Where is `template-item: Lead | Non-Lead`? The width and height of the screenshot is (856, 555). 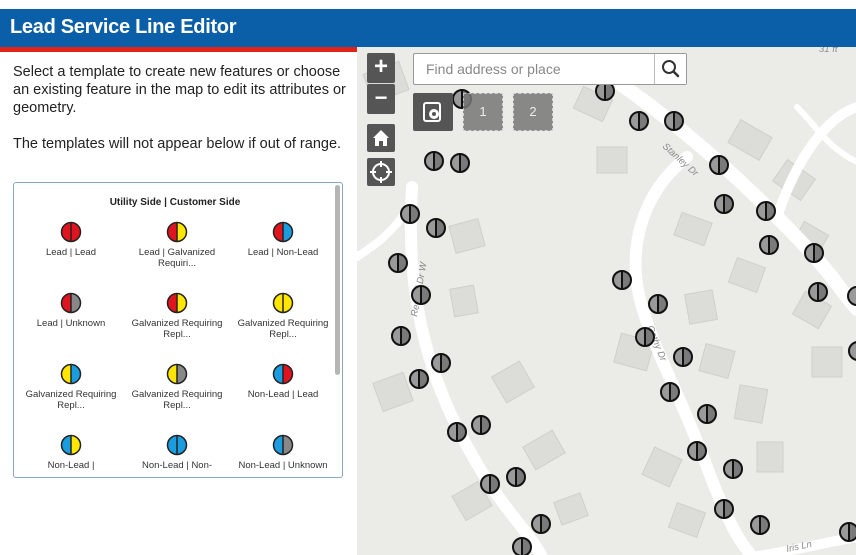 template-item: Lead | Non-Lead is located at coordinates (283, 239).